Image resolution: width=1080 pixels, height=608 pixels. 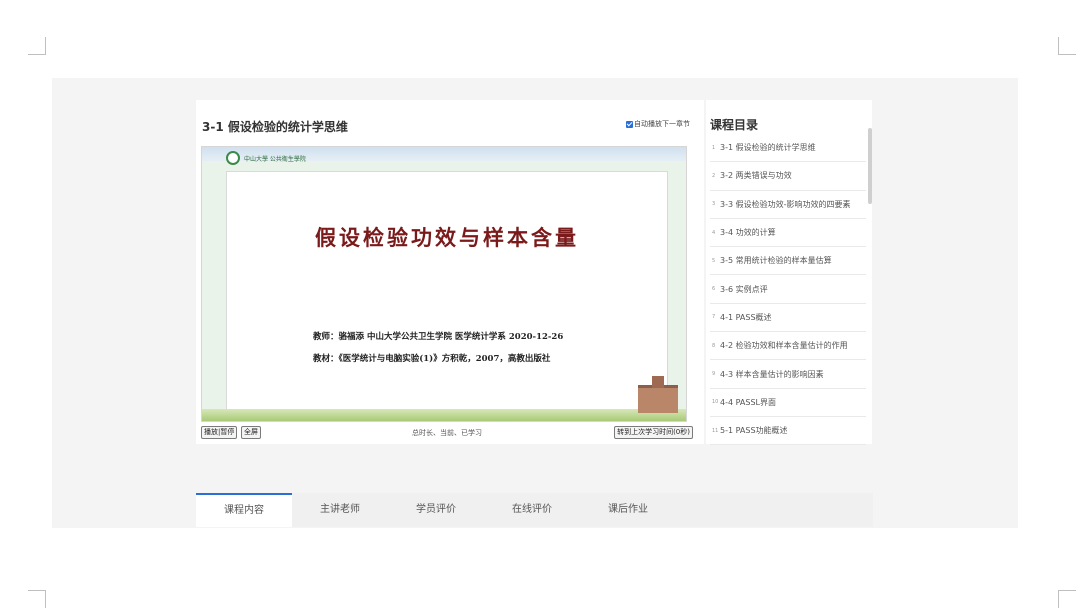 I want to click on catalog-item-number: 11, so click(x=715, y=430).